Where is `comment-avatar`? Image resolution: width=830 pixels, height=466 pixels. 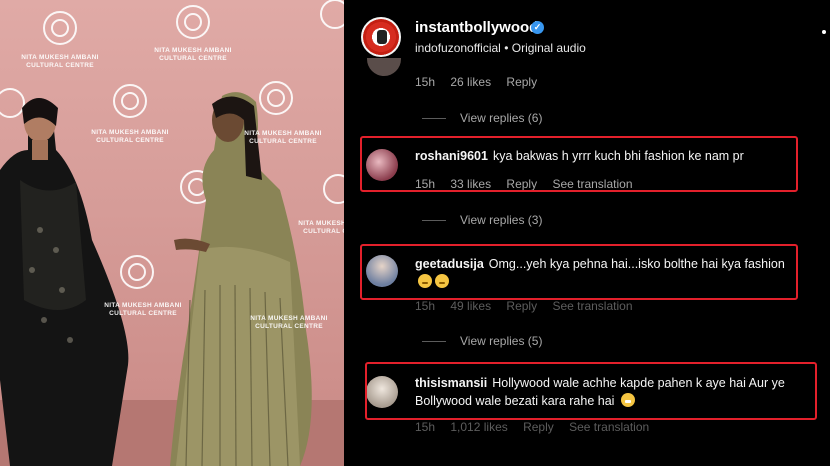 comment-avatar is located at coordinates (384, 67).